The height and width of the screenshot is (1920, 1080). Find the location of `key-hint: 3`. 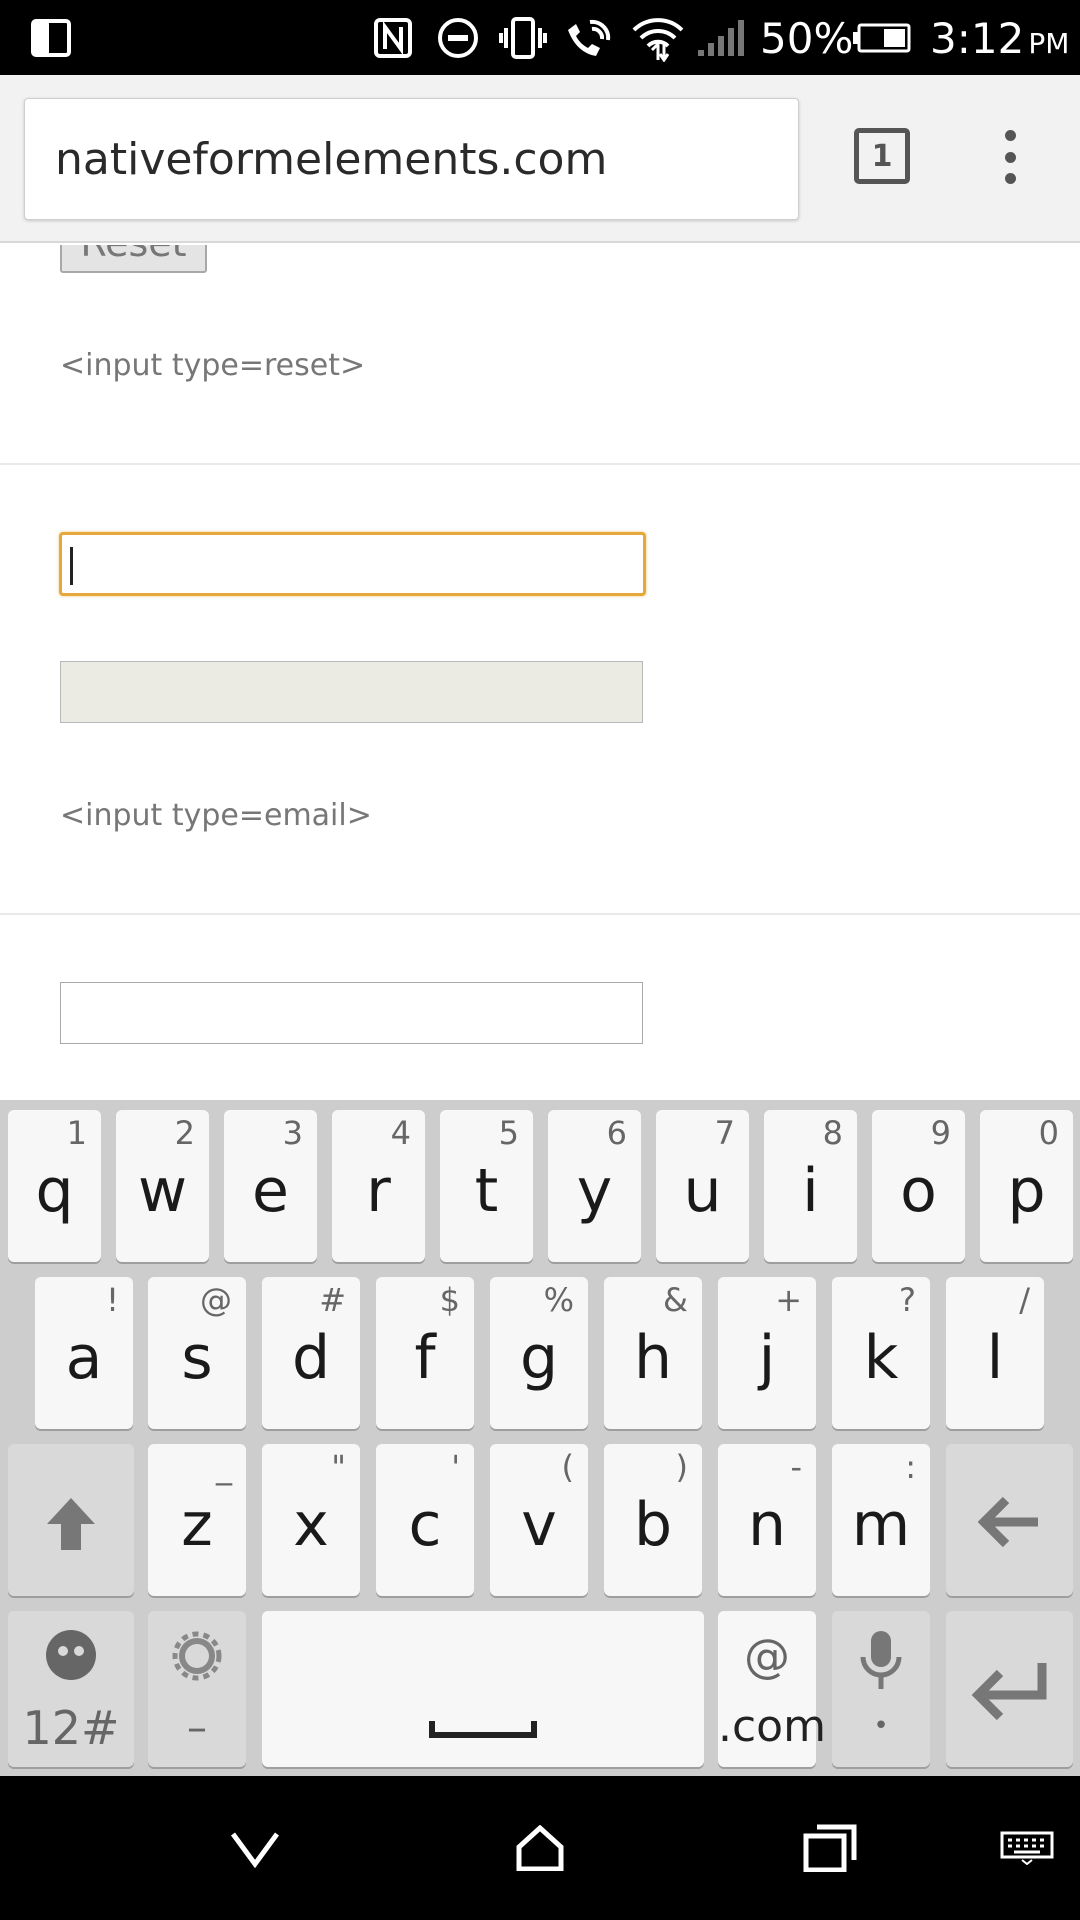

key-hint: 3 is located at coordinates (292, 1133).